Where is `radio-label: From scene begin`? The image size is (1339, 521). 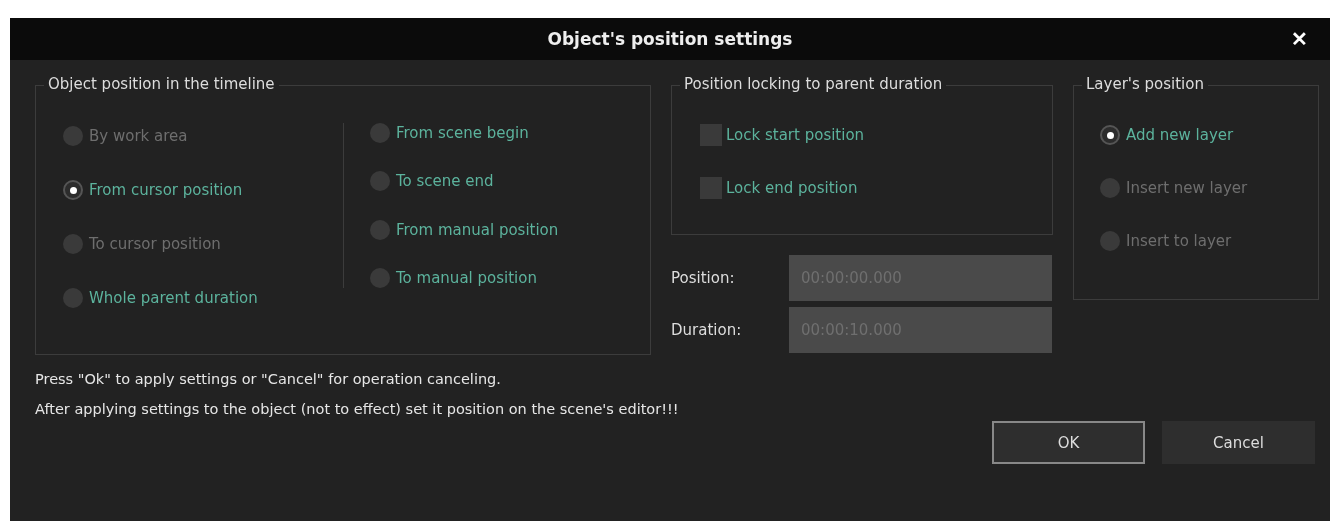
radio-label: From scene begin is located at coordinates (462, 133).